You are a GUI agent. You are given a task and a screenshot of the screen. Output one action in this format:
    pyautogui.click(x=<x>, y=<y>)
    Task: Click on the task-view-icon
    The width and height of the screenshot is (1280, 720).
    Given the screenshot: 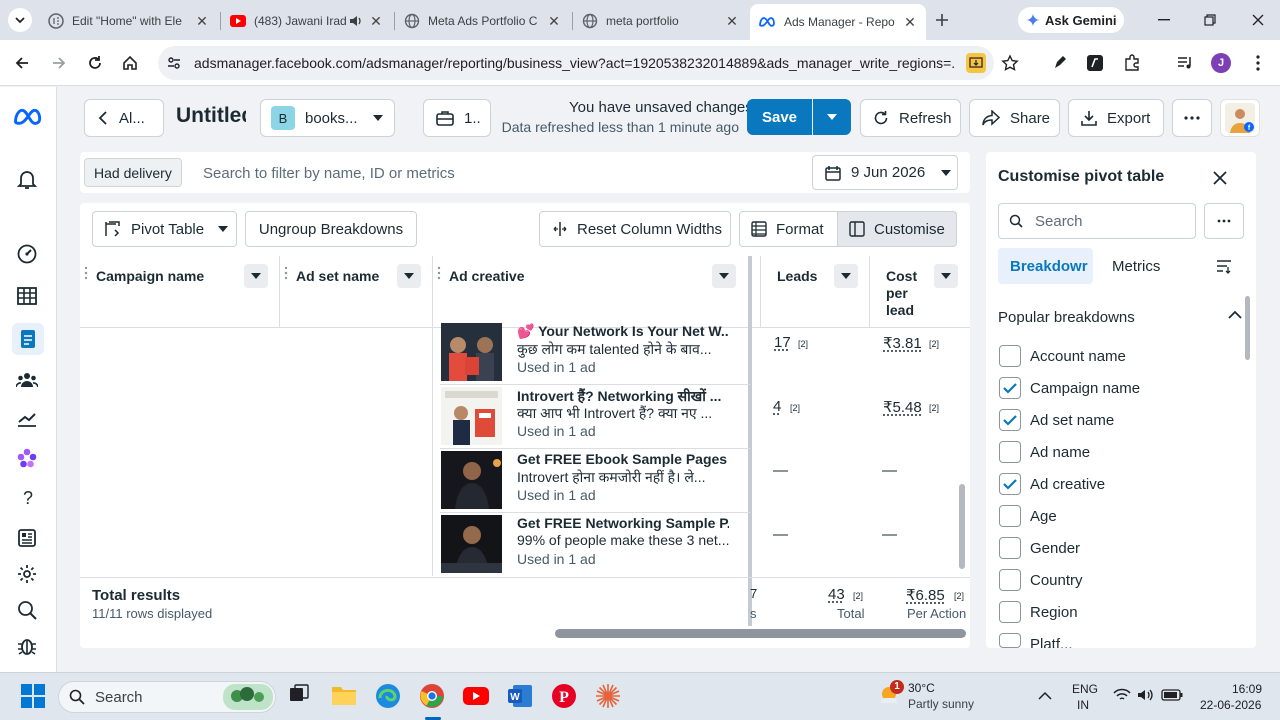 What is the action you would take?
    pyautogui.click(x=302, y=697)
    